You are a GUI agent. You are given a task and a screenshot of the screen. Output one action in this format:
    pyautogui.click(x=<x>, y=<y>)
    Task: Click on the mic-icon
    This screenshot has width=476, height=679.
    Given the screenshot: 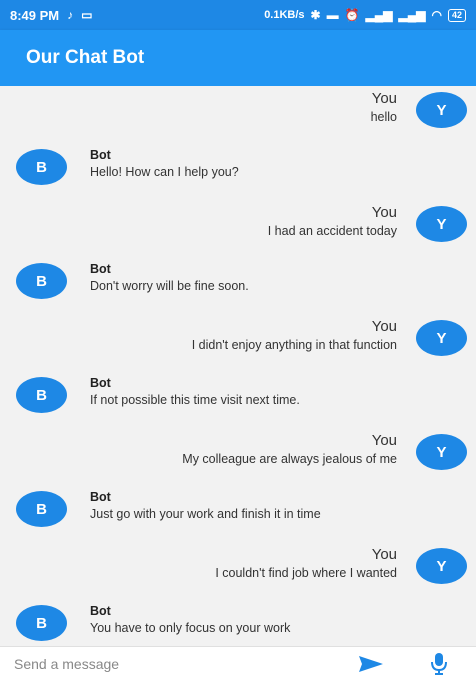 What is the action you would take?
    pyautogui.click(x=439, y=664)
    